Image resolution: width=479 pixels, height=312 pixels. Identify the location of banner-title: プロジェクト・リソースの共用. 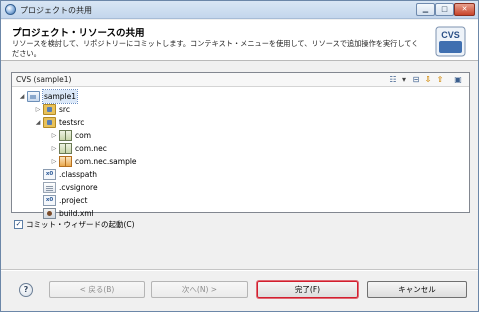
(78, 33).